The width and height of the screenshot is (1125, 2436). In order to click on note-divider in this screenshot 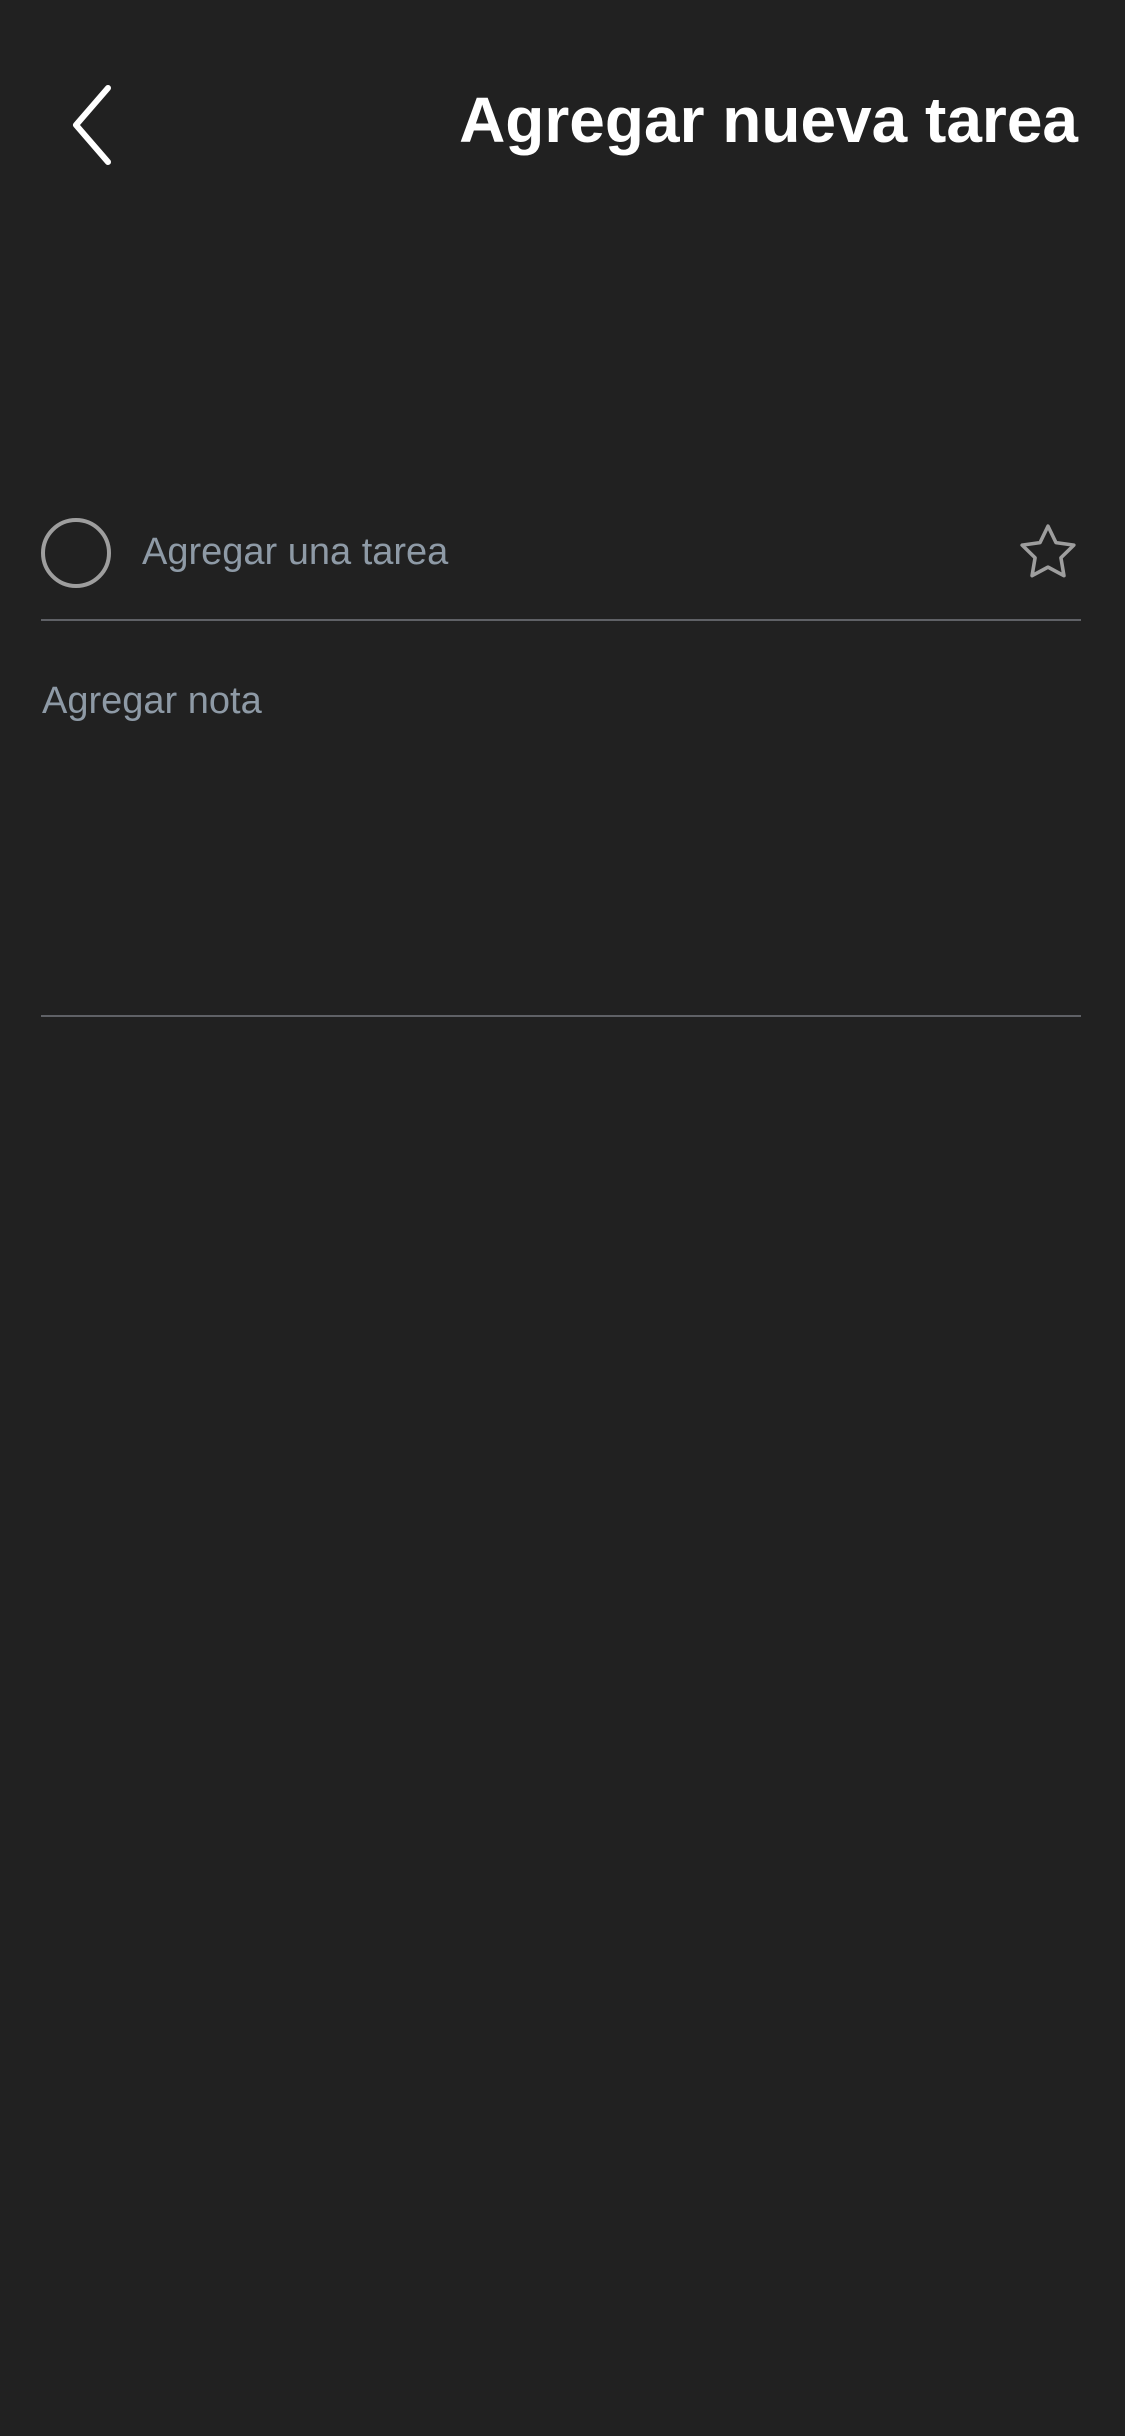, I will do `click(561, 1016)`.